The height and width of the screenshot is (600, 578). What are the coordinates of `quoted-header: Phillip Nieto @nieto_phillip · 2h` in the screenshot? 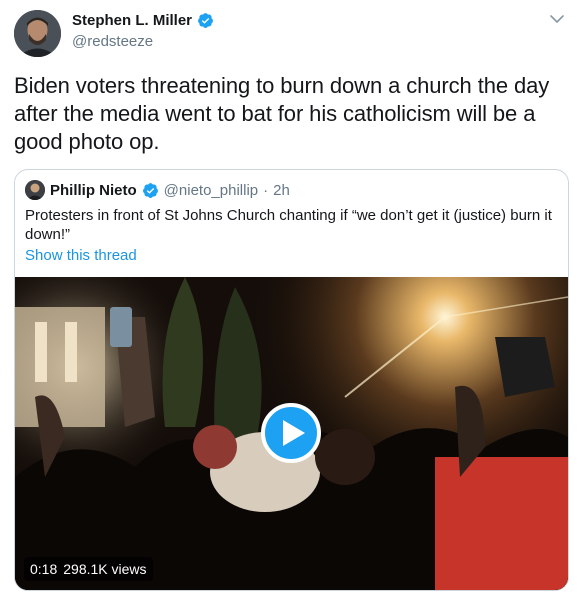 It's located at (157, 190).